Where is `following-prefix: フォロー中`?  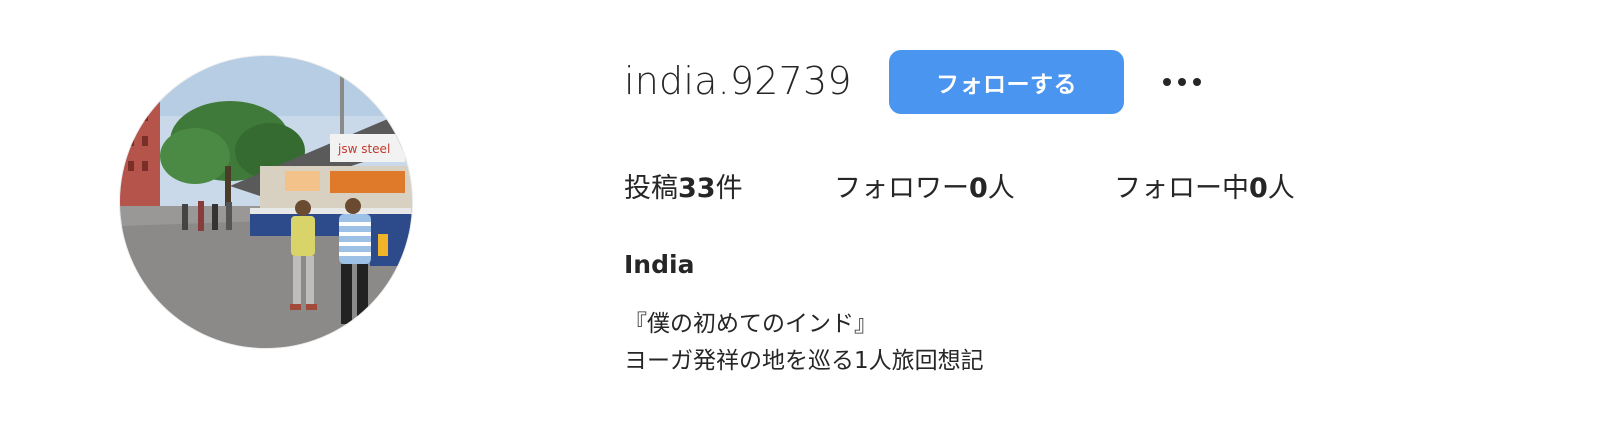 following-prefix: フォロー中 is located at coordinates (1181, 188).